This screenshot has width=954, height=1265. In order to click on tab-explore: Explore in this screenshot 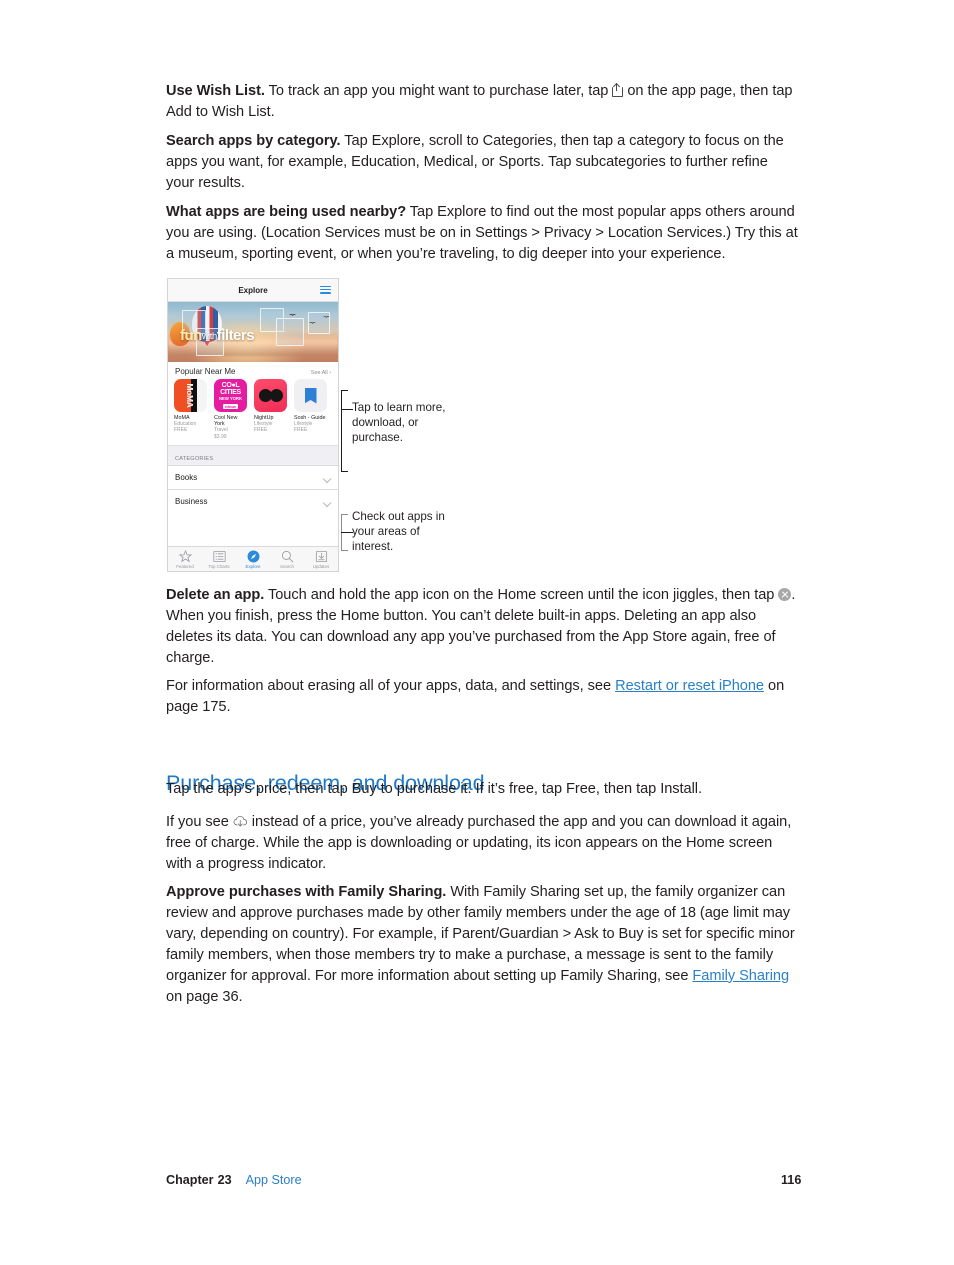, I will do `click(253, 559)`.